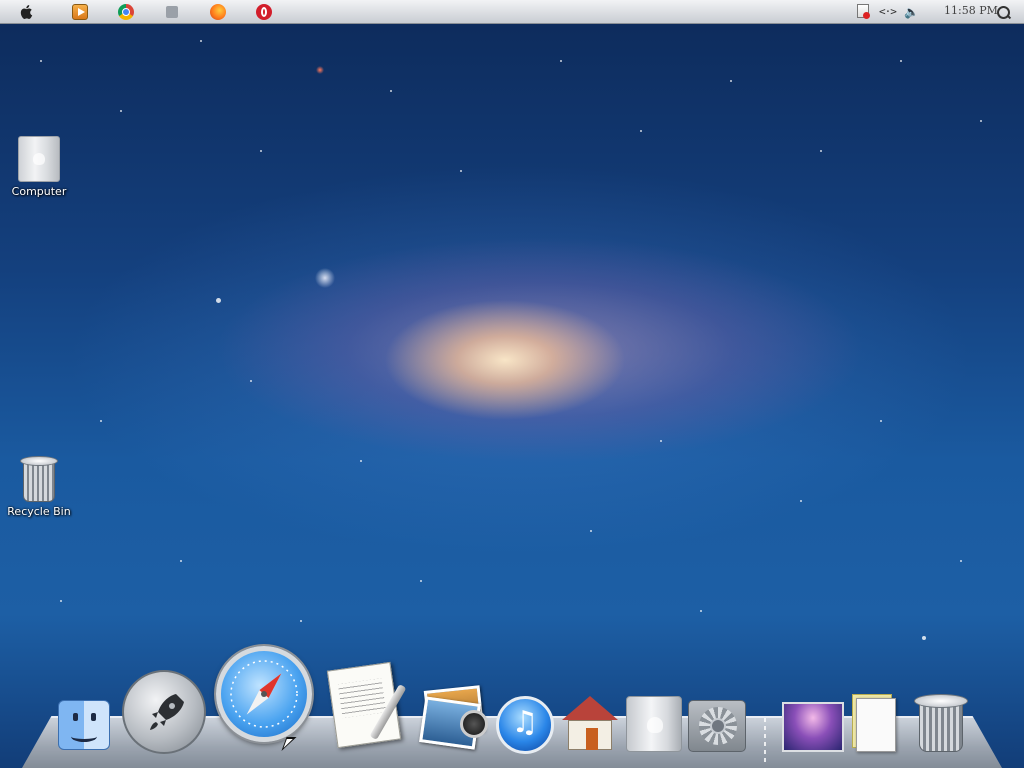  Describe the element at coordinates (84, 725) in the screenshot. I see `finder-icon` at that location.